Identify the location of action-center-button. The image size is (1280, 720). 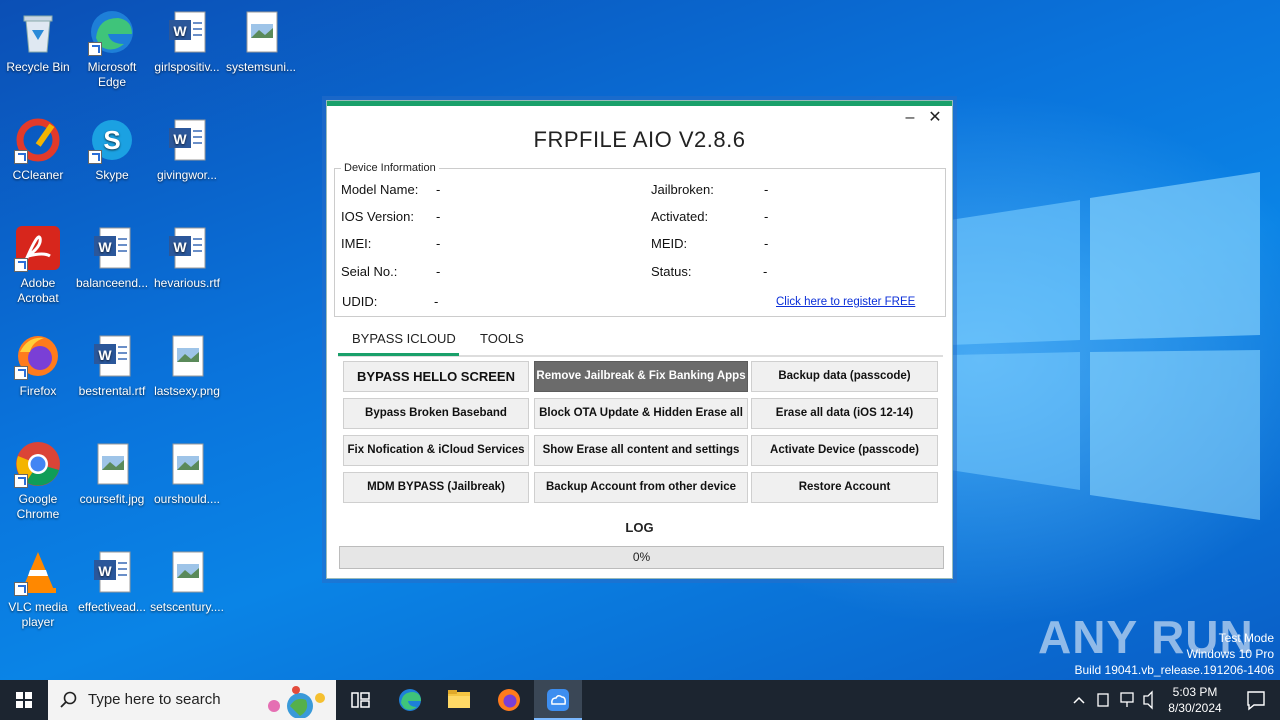
(1256, 700).